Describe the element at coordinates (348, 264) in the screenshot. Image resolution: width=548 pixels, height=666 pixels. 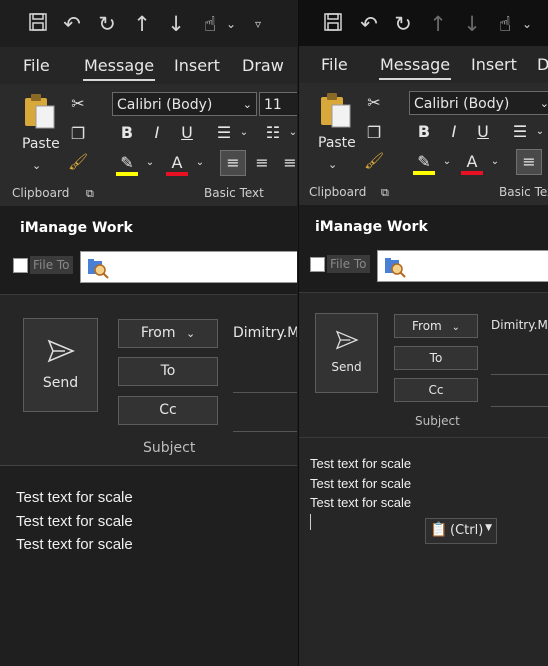
I see `file-to-label: File To` at that location.